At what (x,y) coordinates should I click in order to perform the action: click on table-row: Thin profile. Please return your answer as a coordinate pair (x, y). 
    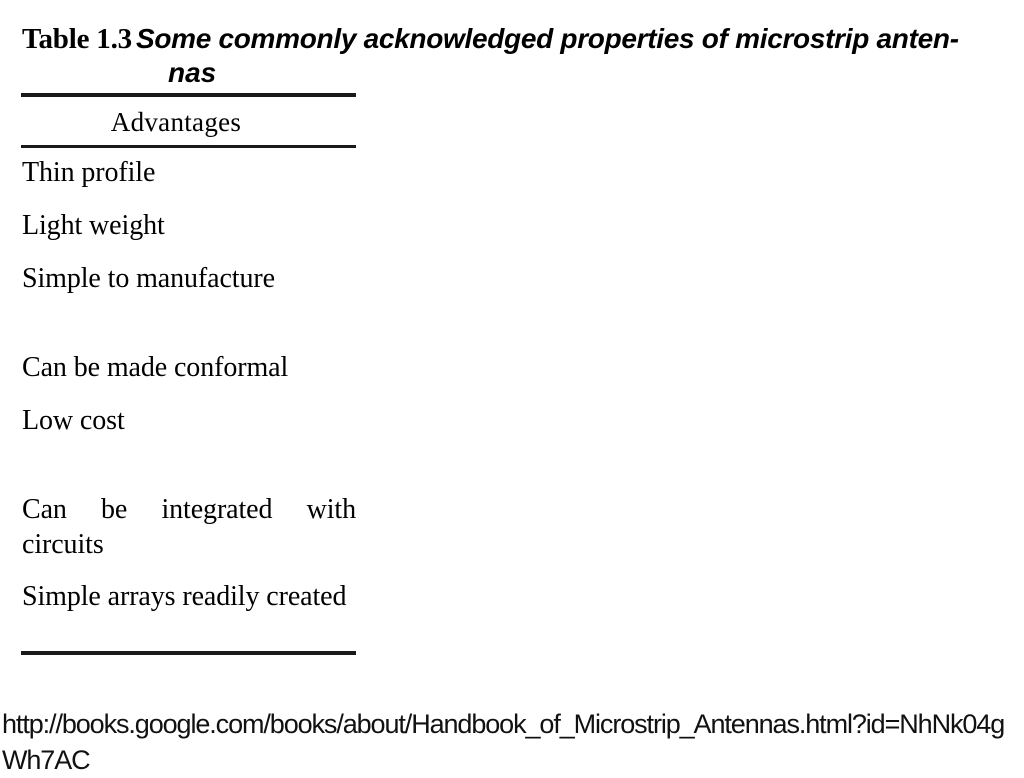
    Looking at the image, I should click on (89, 172).